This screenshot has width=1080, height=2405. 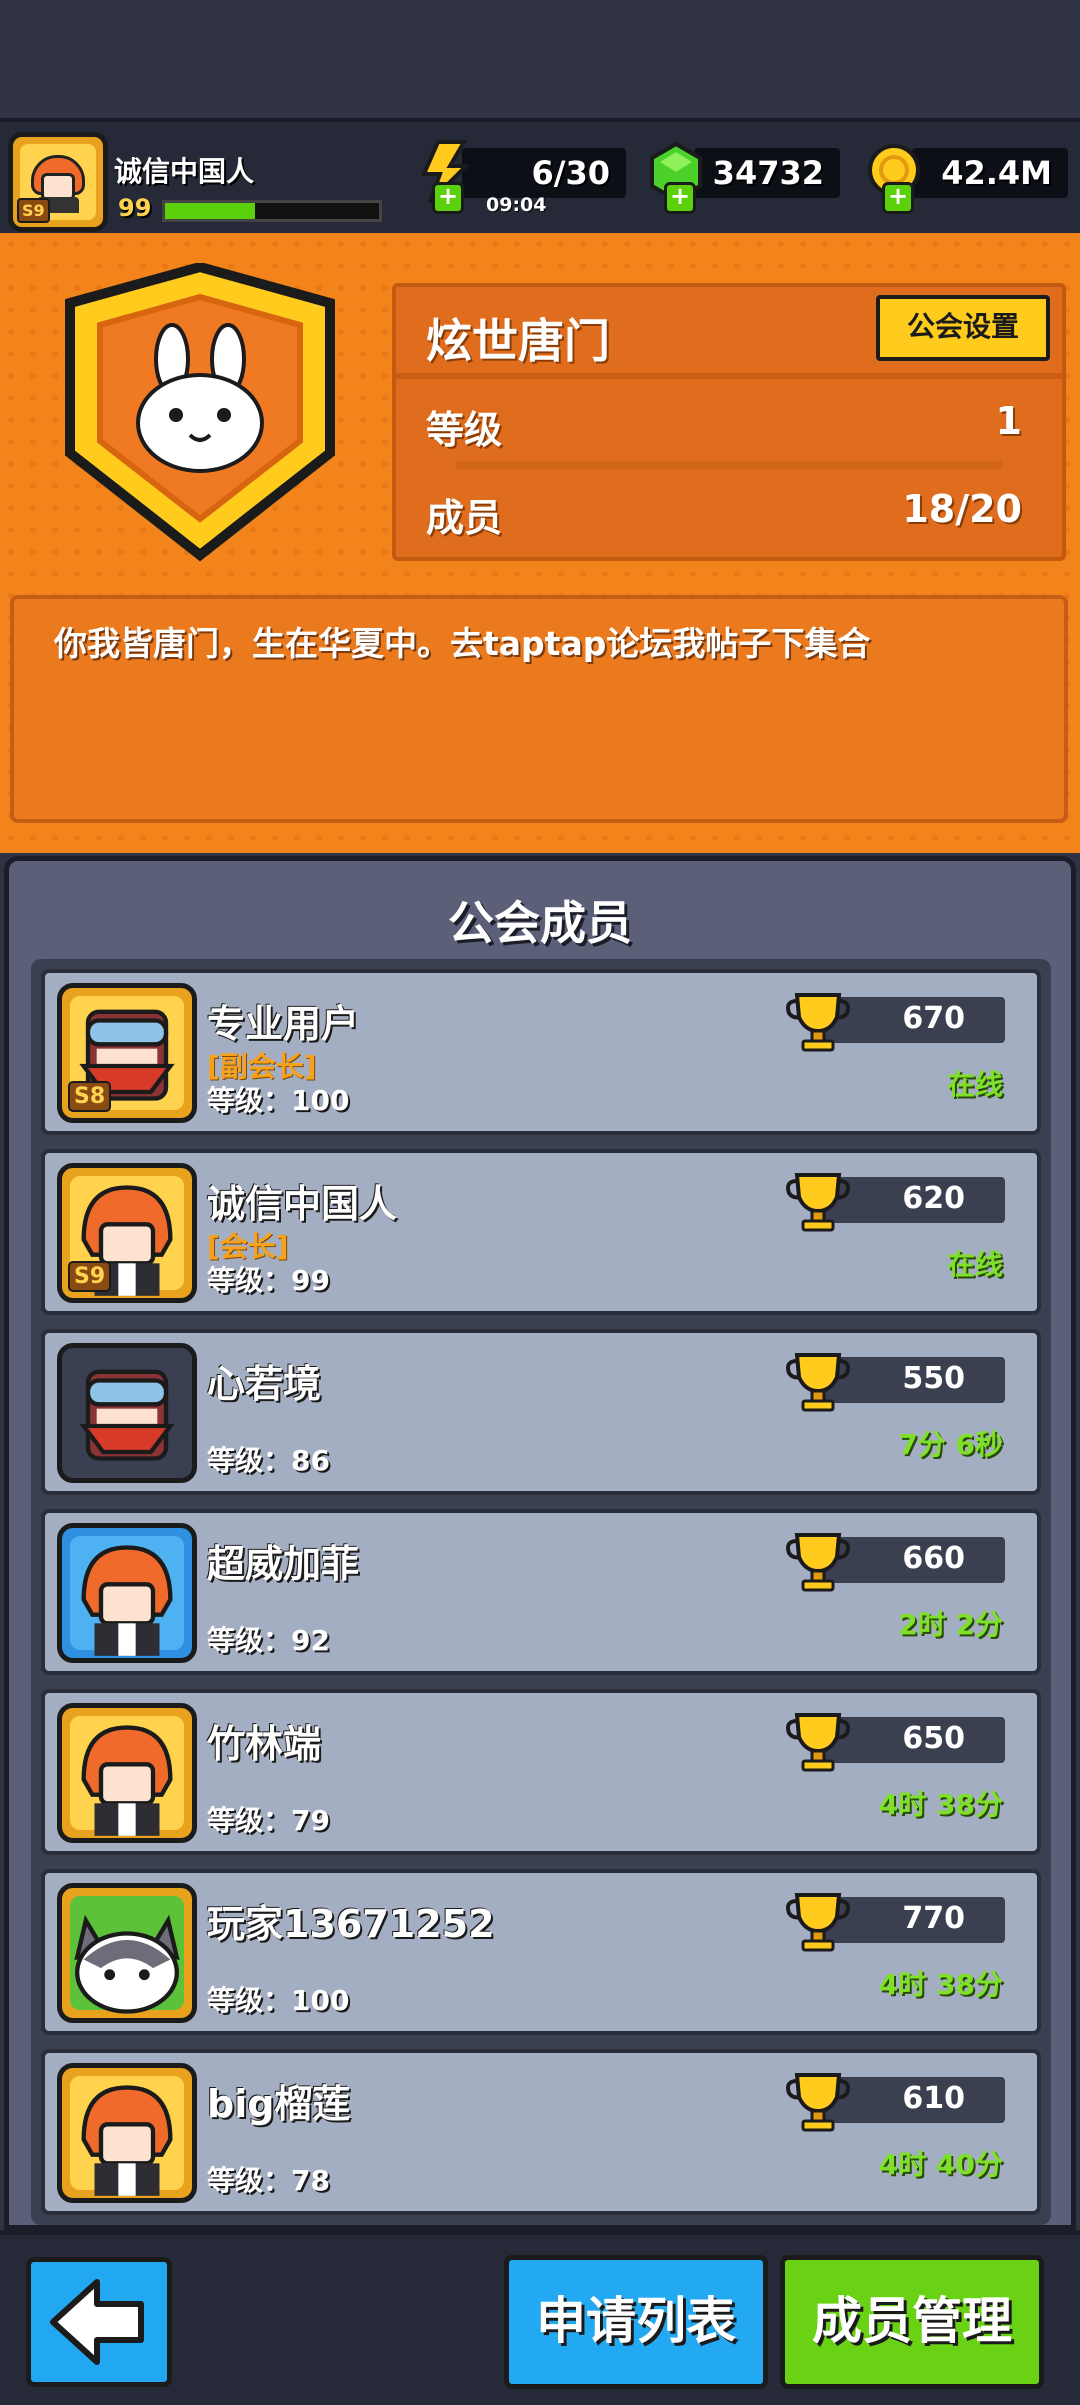 I want to click on energy-display: + 6/30, so click(x=523, y=177).